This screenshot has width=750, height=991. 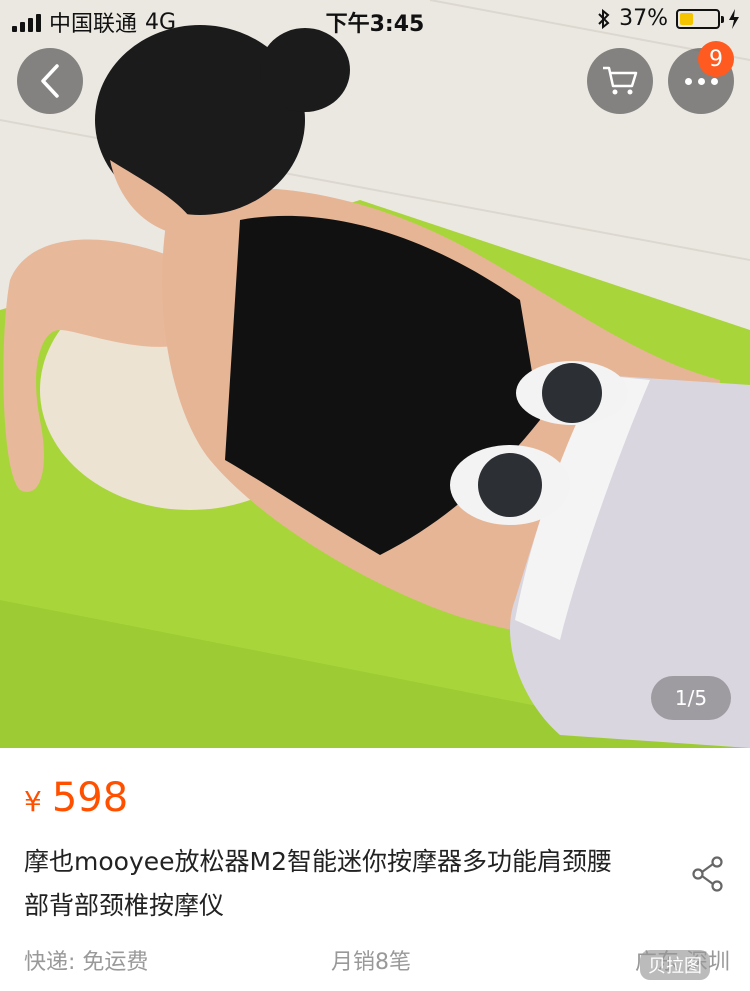 I want to click on back-button, so click(x=50, y=81).